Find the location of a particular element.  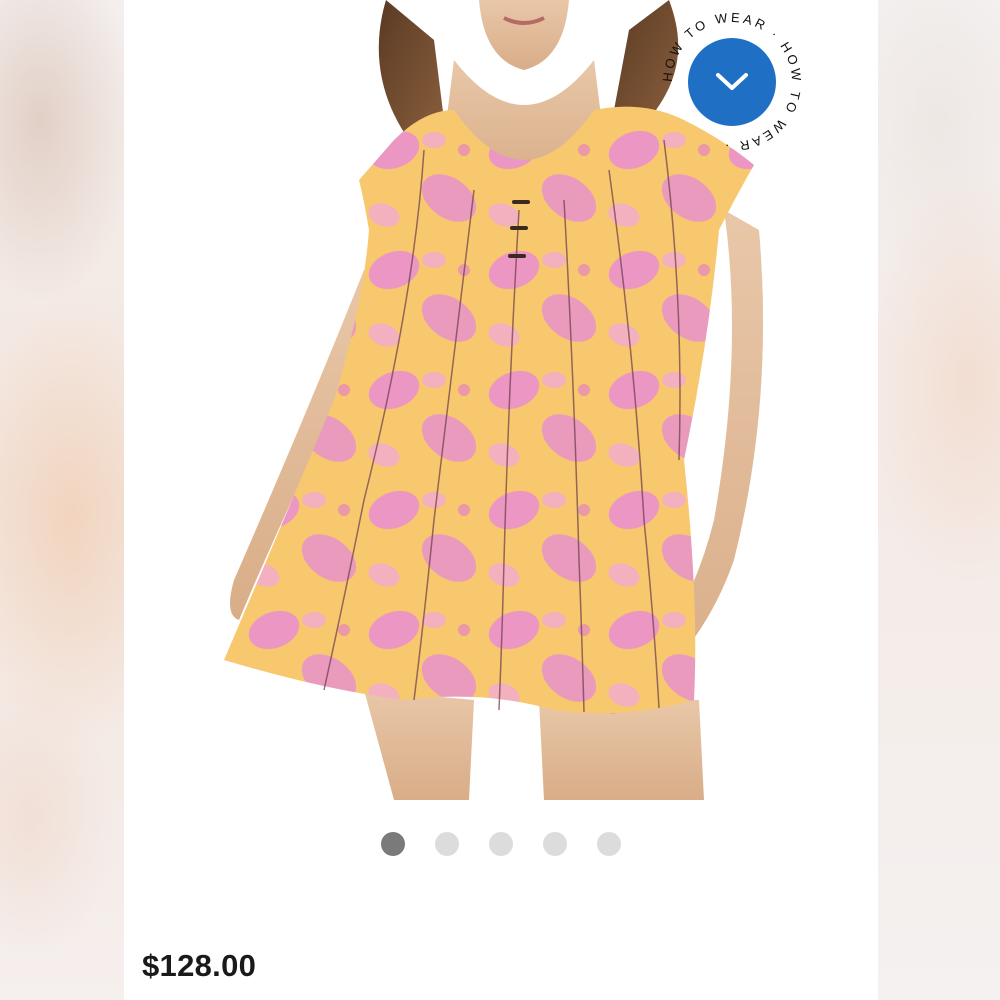

blurred-backdrop-right is located at coordinates (939, 500).